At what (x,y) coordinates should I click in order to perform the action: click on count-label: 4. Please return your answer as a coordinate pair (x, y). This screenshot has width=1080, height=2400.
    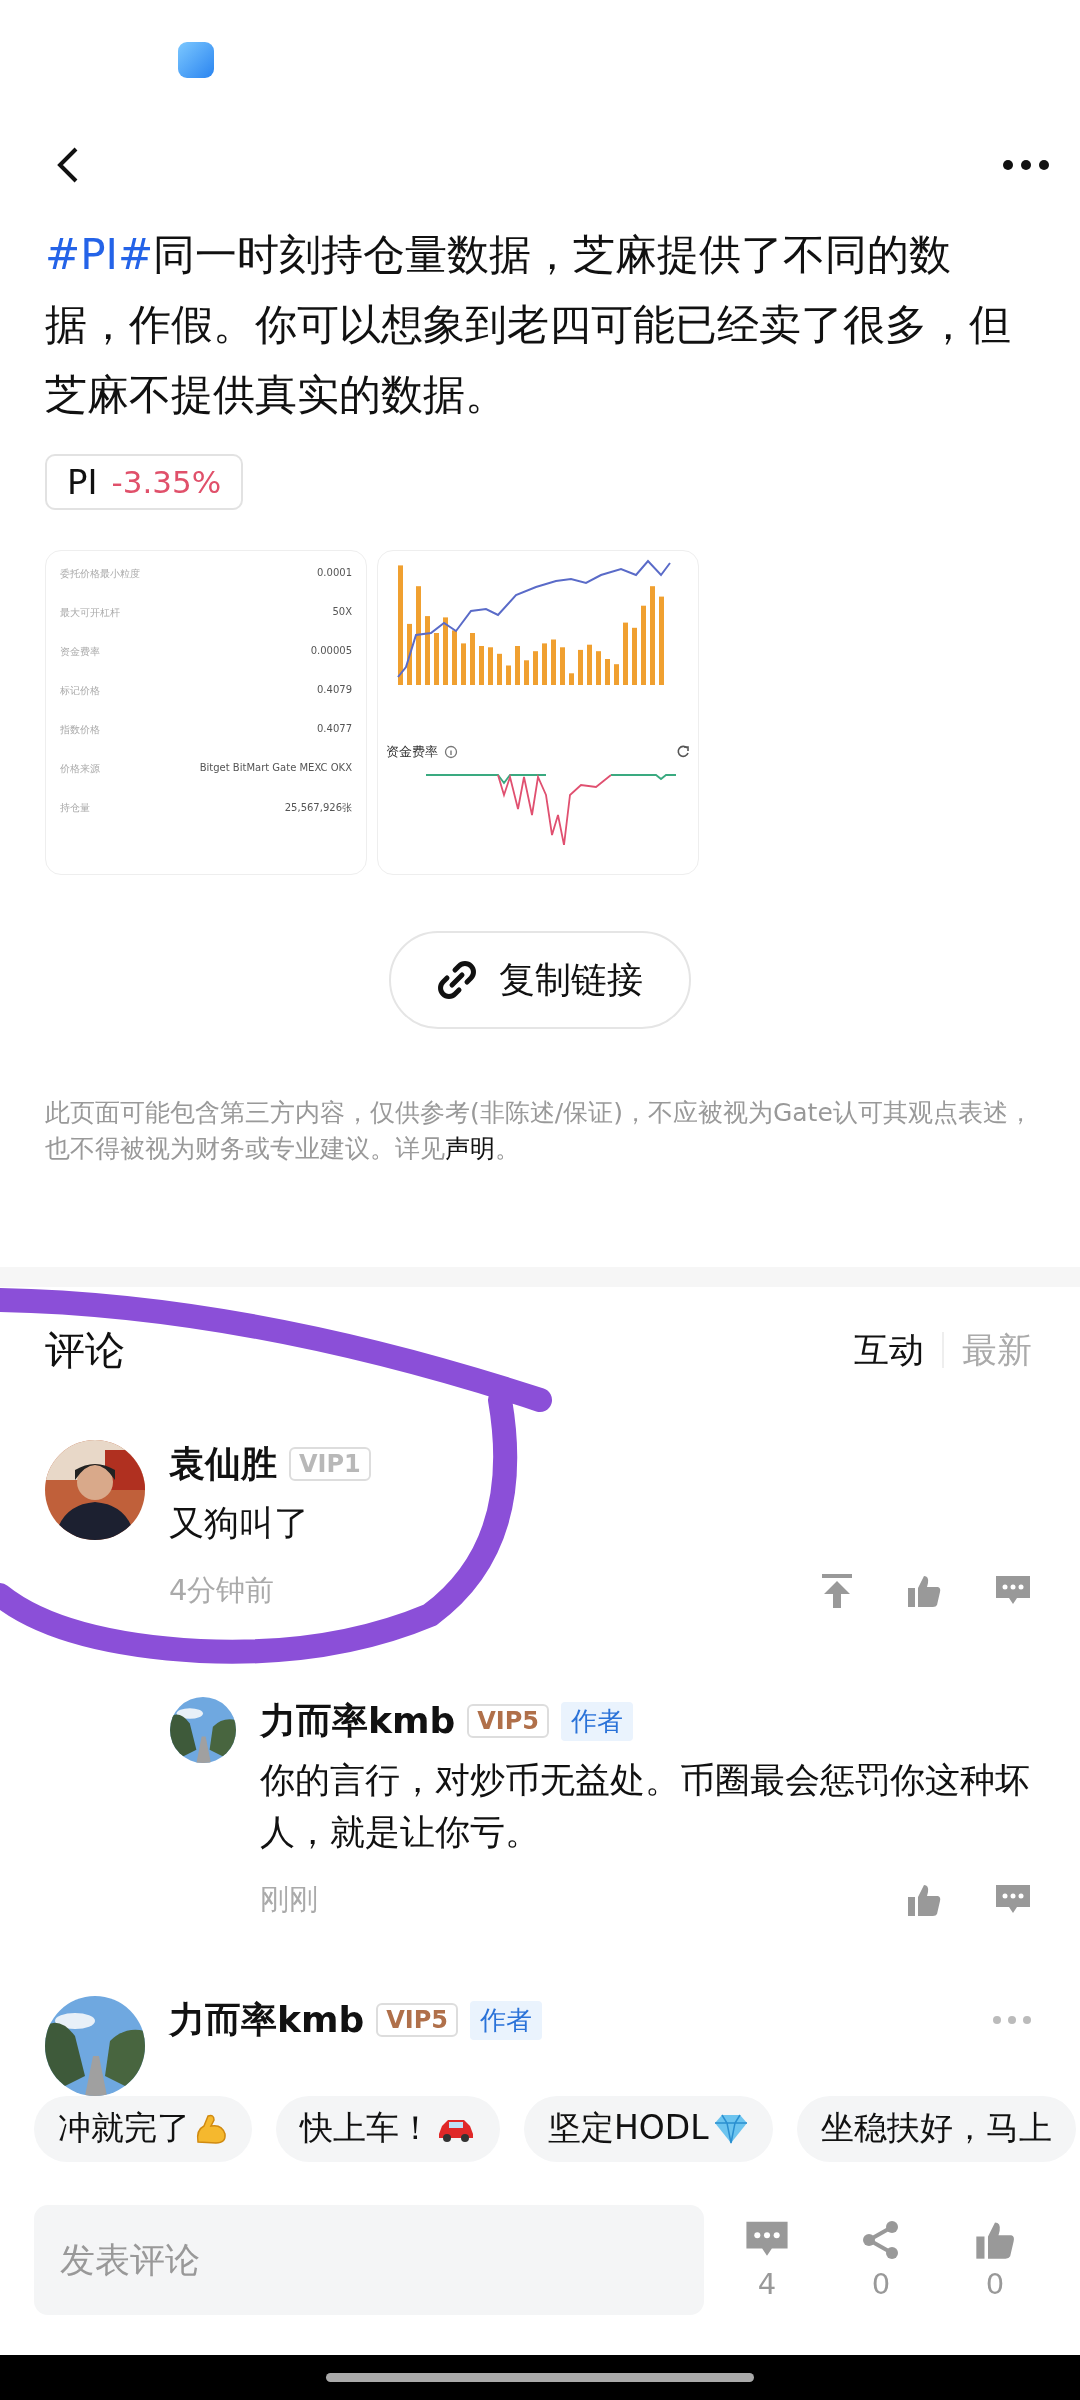
    Looking at the image, I should click on (767, 2284).